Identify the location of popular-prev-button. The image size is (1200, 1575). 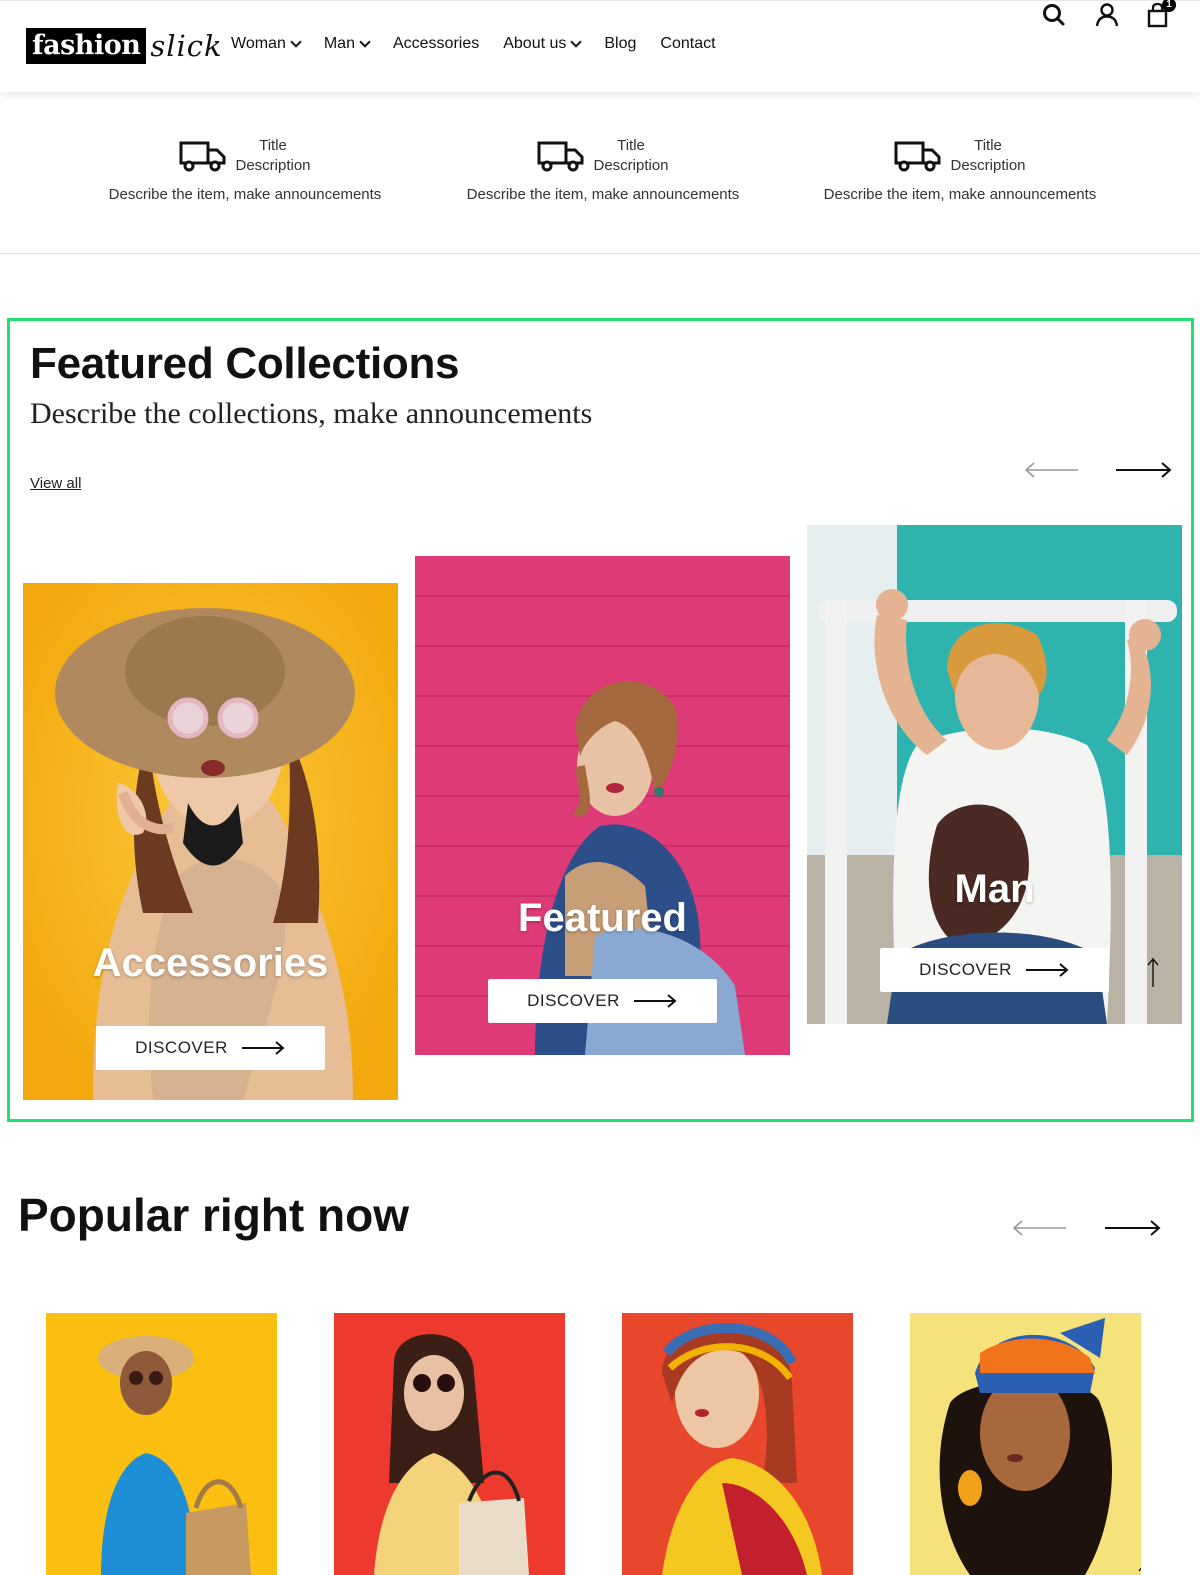
(1040, 1228).